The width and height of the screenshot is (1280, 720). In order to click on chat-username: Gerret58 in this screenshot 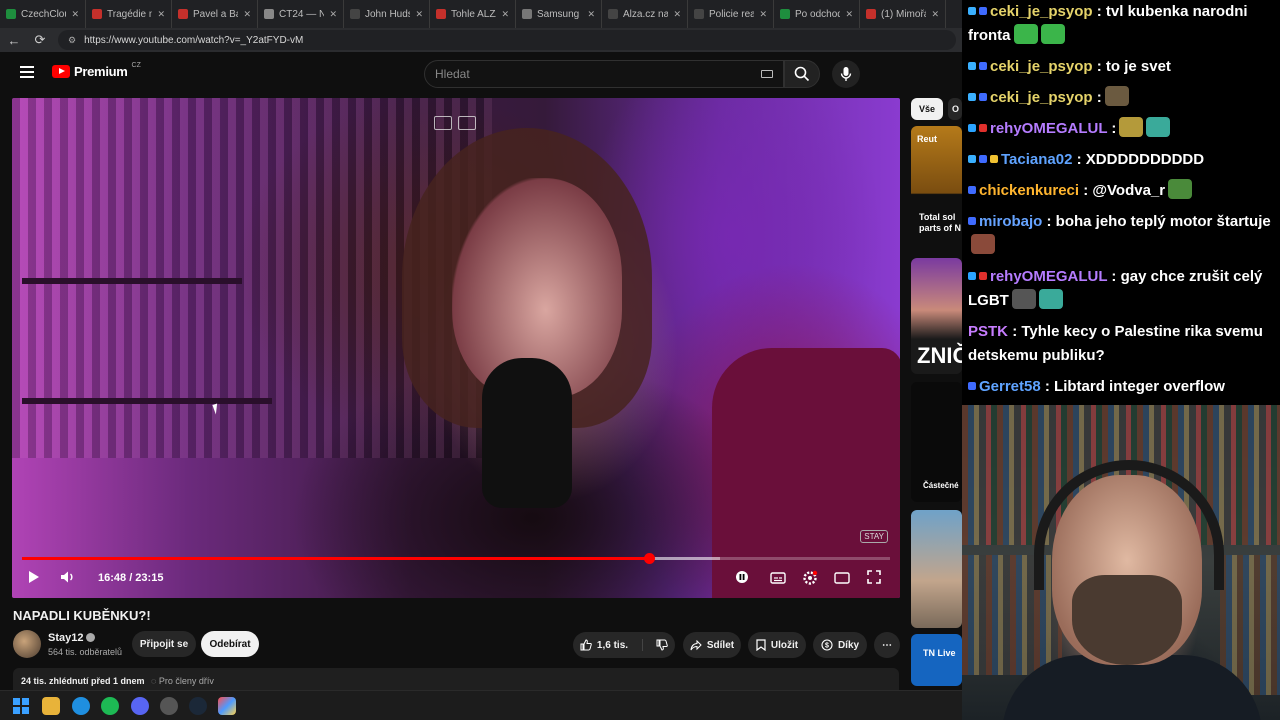, I will do `click(1010, 386)`.